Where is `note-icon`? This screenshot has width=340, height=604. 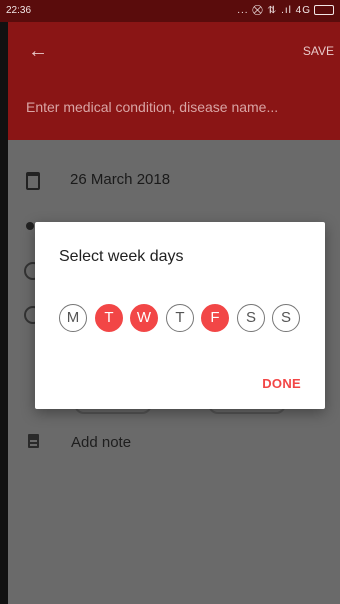
note-icon is located at coordinates (33, 441).